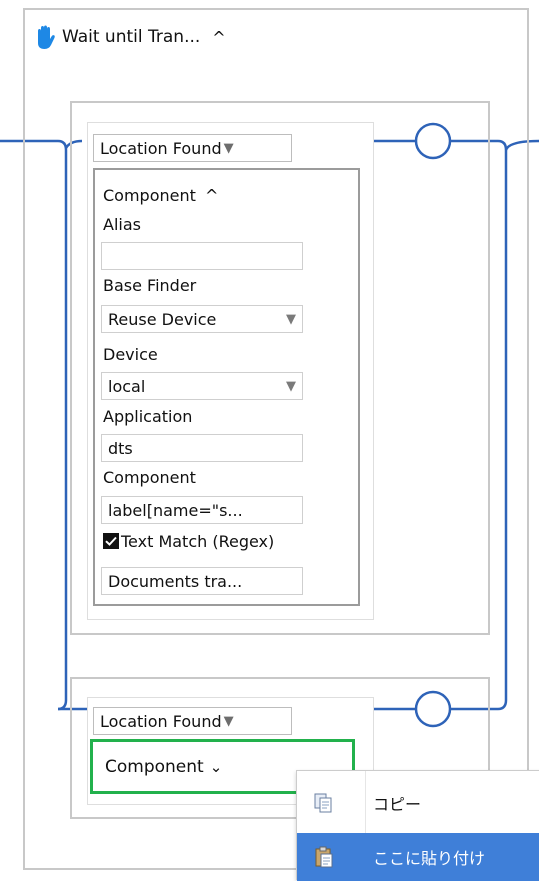  I want to click on menu-item-copy: コピー, so click(418, 803).